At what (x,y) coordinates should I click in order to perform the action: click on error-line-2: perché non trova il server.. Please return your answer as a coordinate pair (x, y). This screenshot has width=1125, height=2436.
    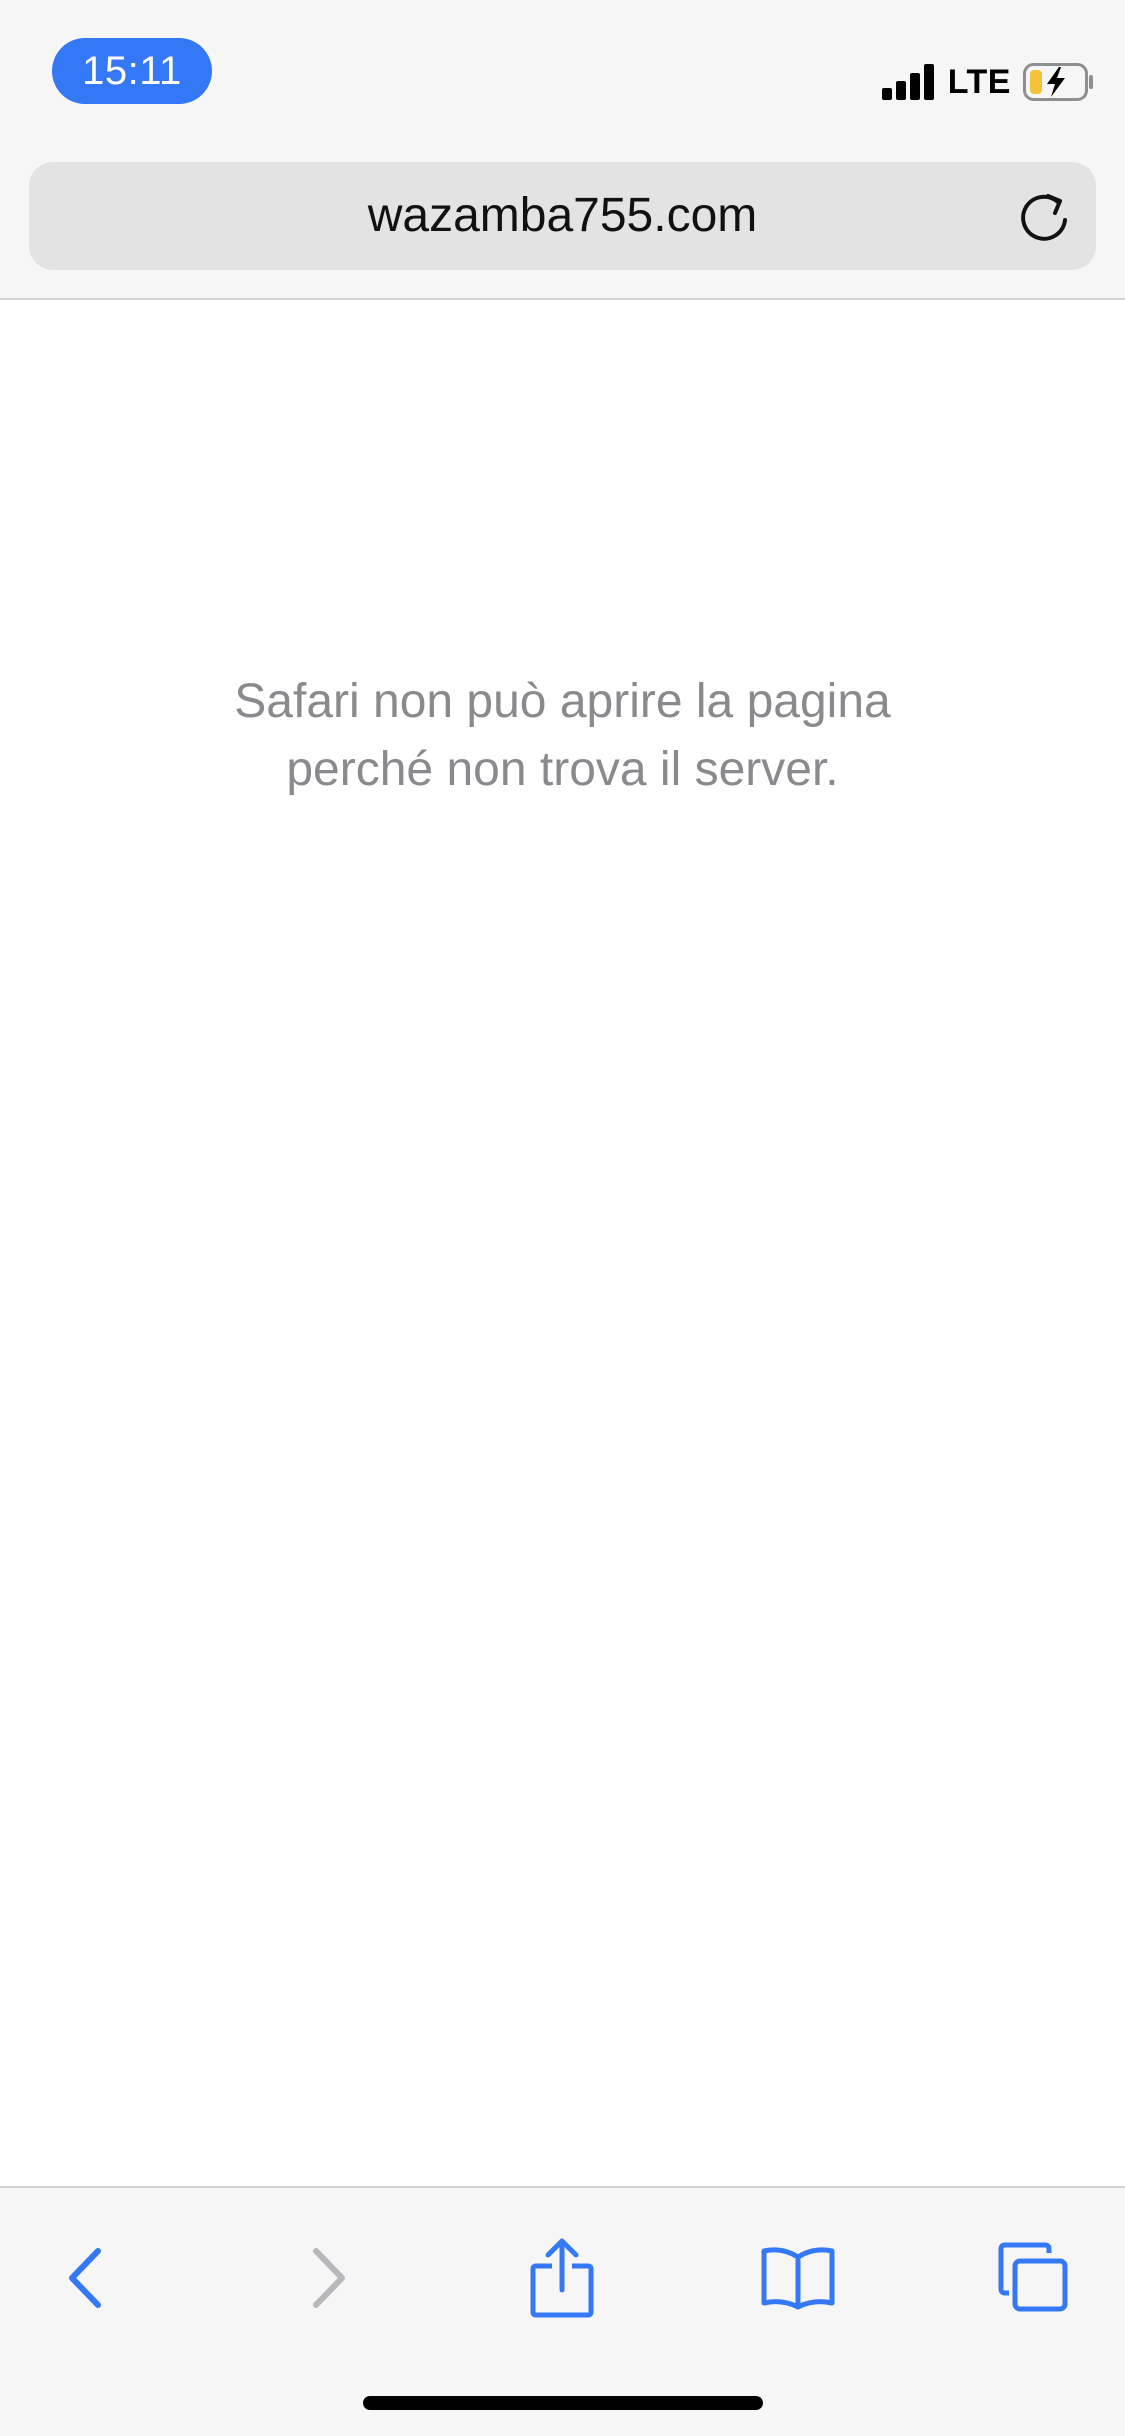
    Looking at the image, I should click on (562, 769).